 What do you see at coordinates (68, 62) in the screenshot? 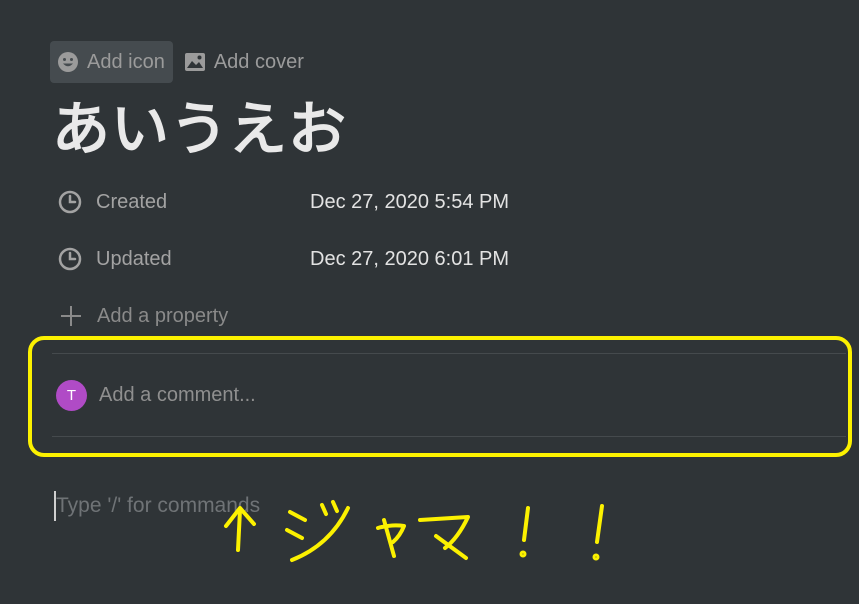
I see `smiley-icon` at bounding box center [68, 62].